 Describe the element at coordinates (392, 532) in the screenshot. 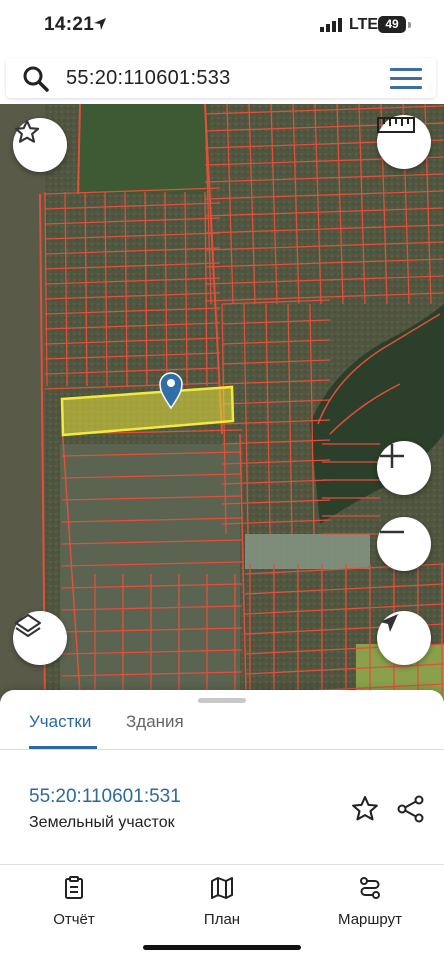

I see `minus-icon` at that location.